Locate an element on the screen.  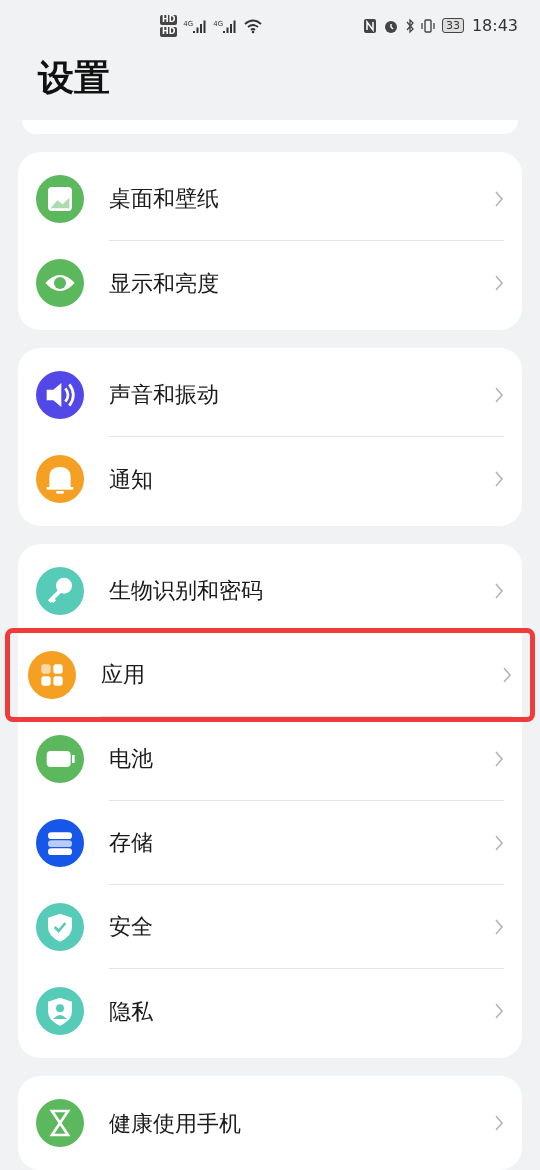
item-label: 安全 is located at coordinates (131, 927).